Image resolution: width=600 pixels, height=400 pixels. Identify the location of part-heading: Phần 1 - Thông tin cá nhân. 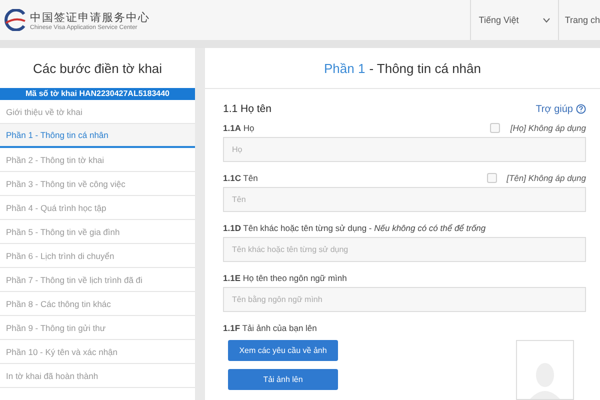
(402, 68).